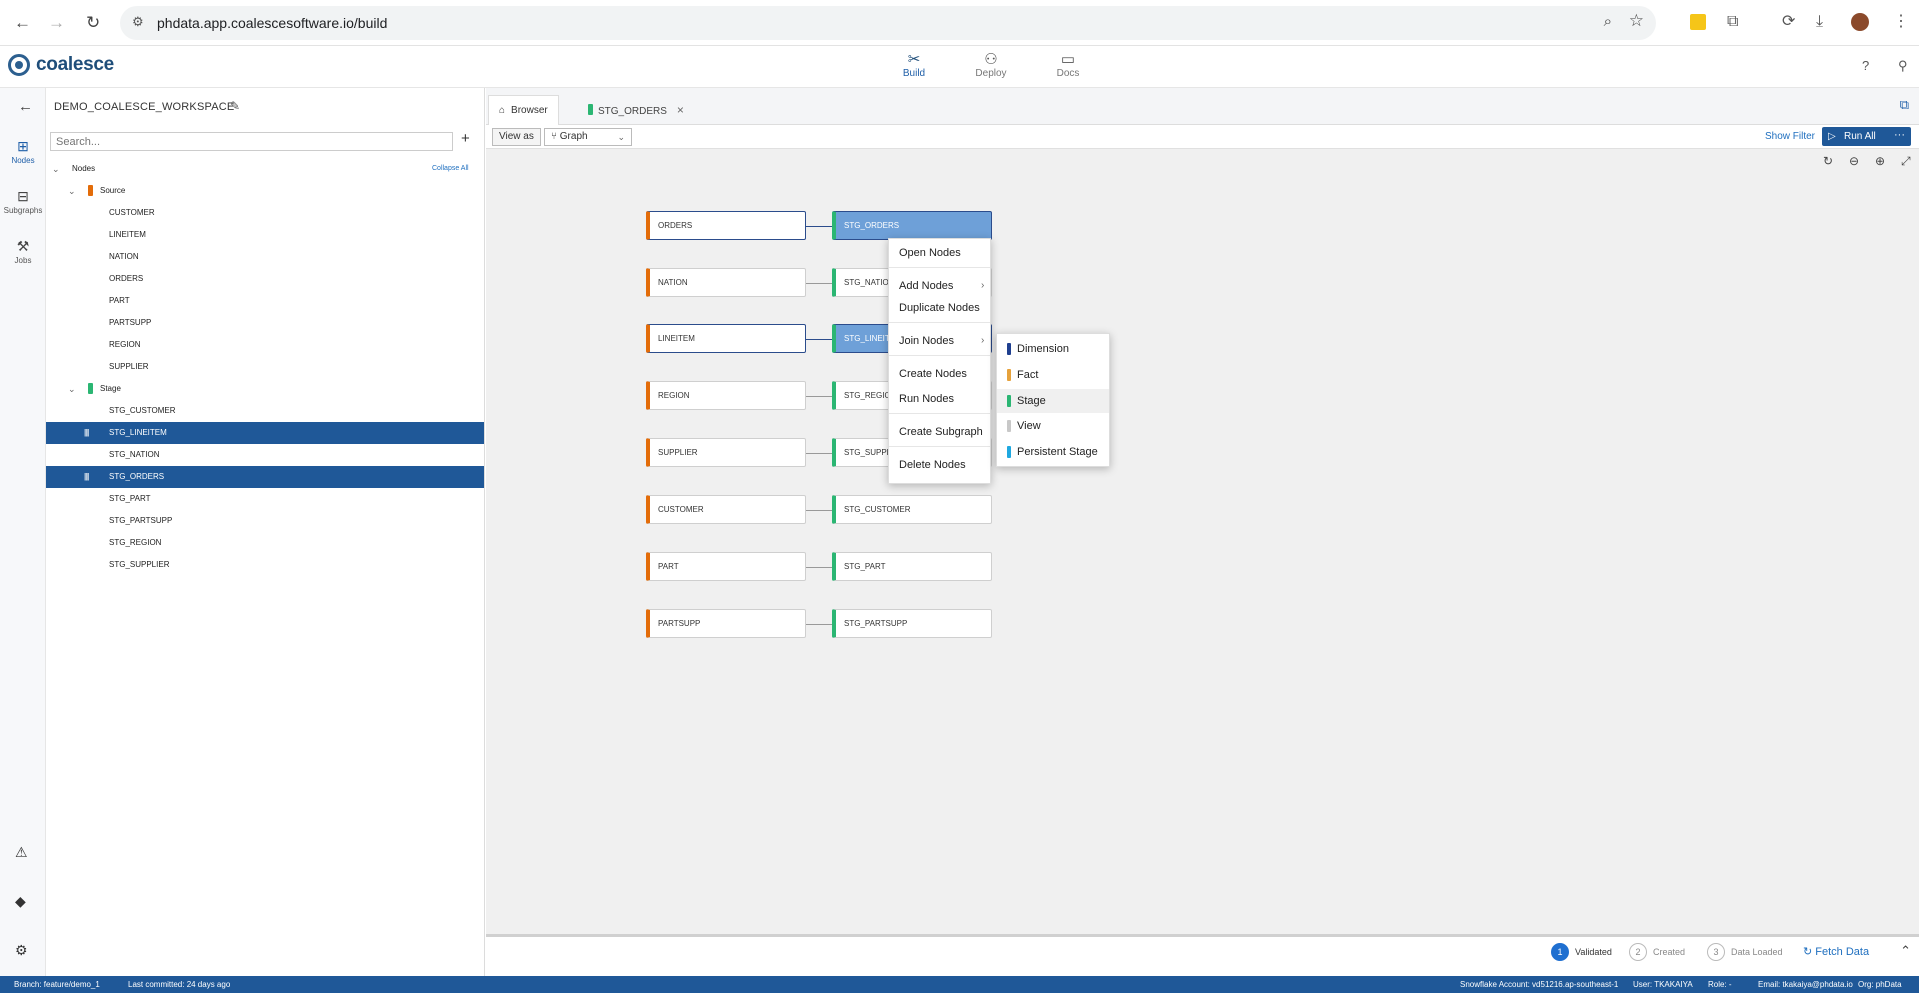  What do you see at coordinates (636, 110) in the screenshot?
I see `tab-stg-orders: STG_ORDERS ×` at bounding box center [636, 110].